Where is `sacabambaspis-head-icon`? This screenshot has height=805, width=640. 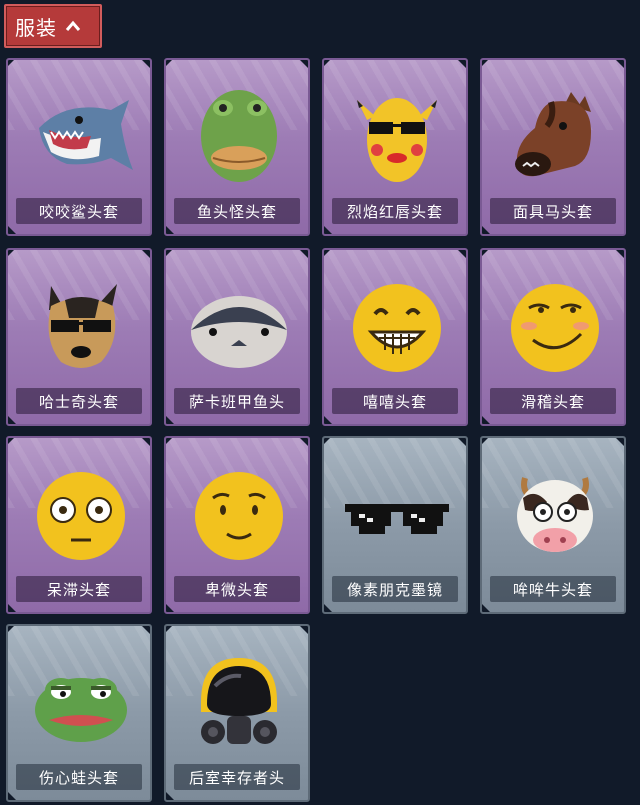 sacabambaspis-head-icon is located at coordinates (239, 332).